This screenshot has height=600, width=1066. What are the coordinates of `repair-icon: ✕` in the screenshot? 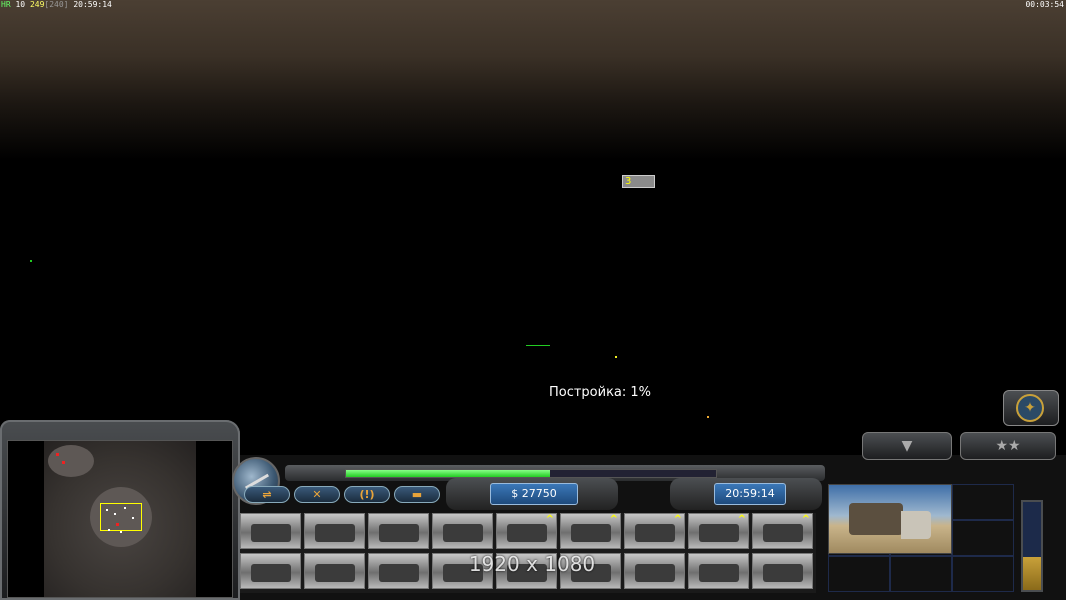 It's located at (317, 494).